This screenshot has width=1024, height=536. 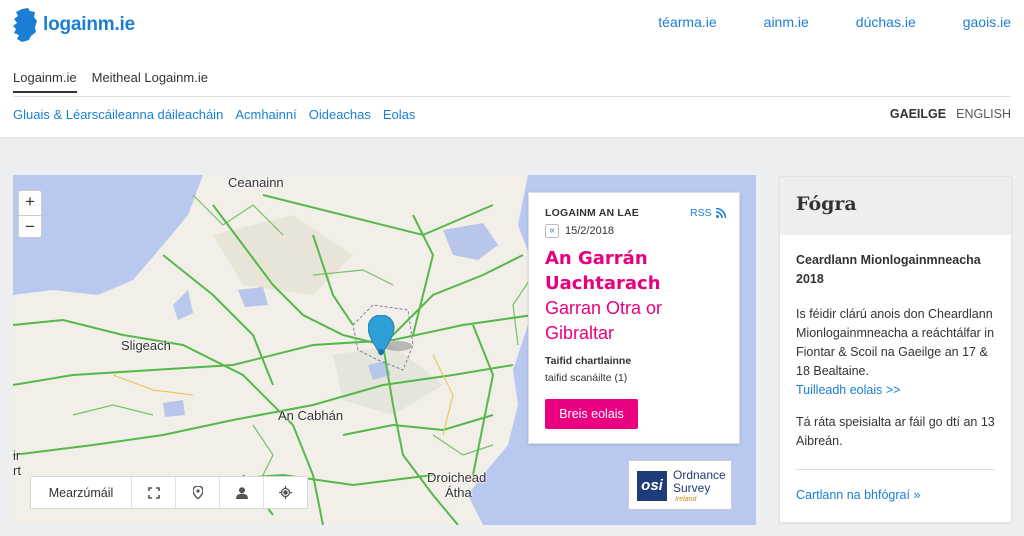 What do you see at coordinates (552, 231) in the screenshot?
I see `previous-day-button: «` at bounding box center [552, 231].